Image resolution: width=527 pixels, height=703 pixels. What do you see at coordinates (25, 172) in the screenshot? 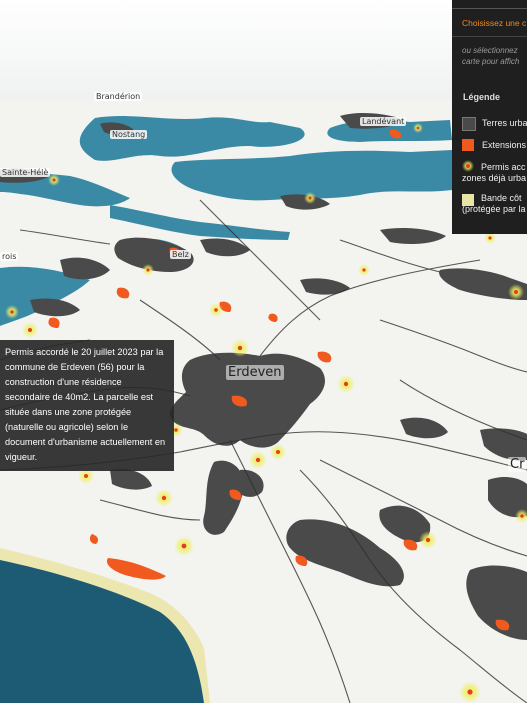
I see `place-label-sainte-helene: Sainte-Hélè` at bounding box center [25, 172].